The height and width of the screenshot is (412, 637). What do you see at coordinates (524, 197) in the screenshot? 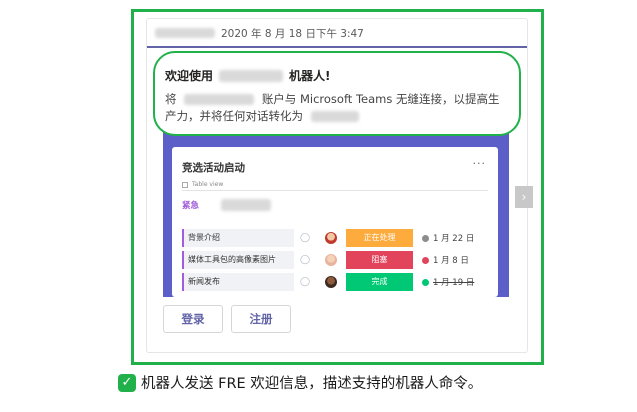
I see `carousel-next-icon: ›` at bounding box center [524, 197].